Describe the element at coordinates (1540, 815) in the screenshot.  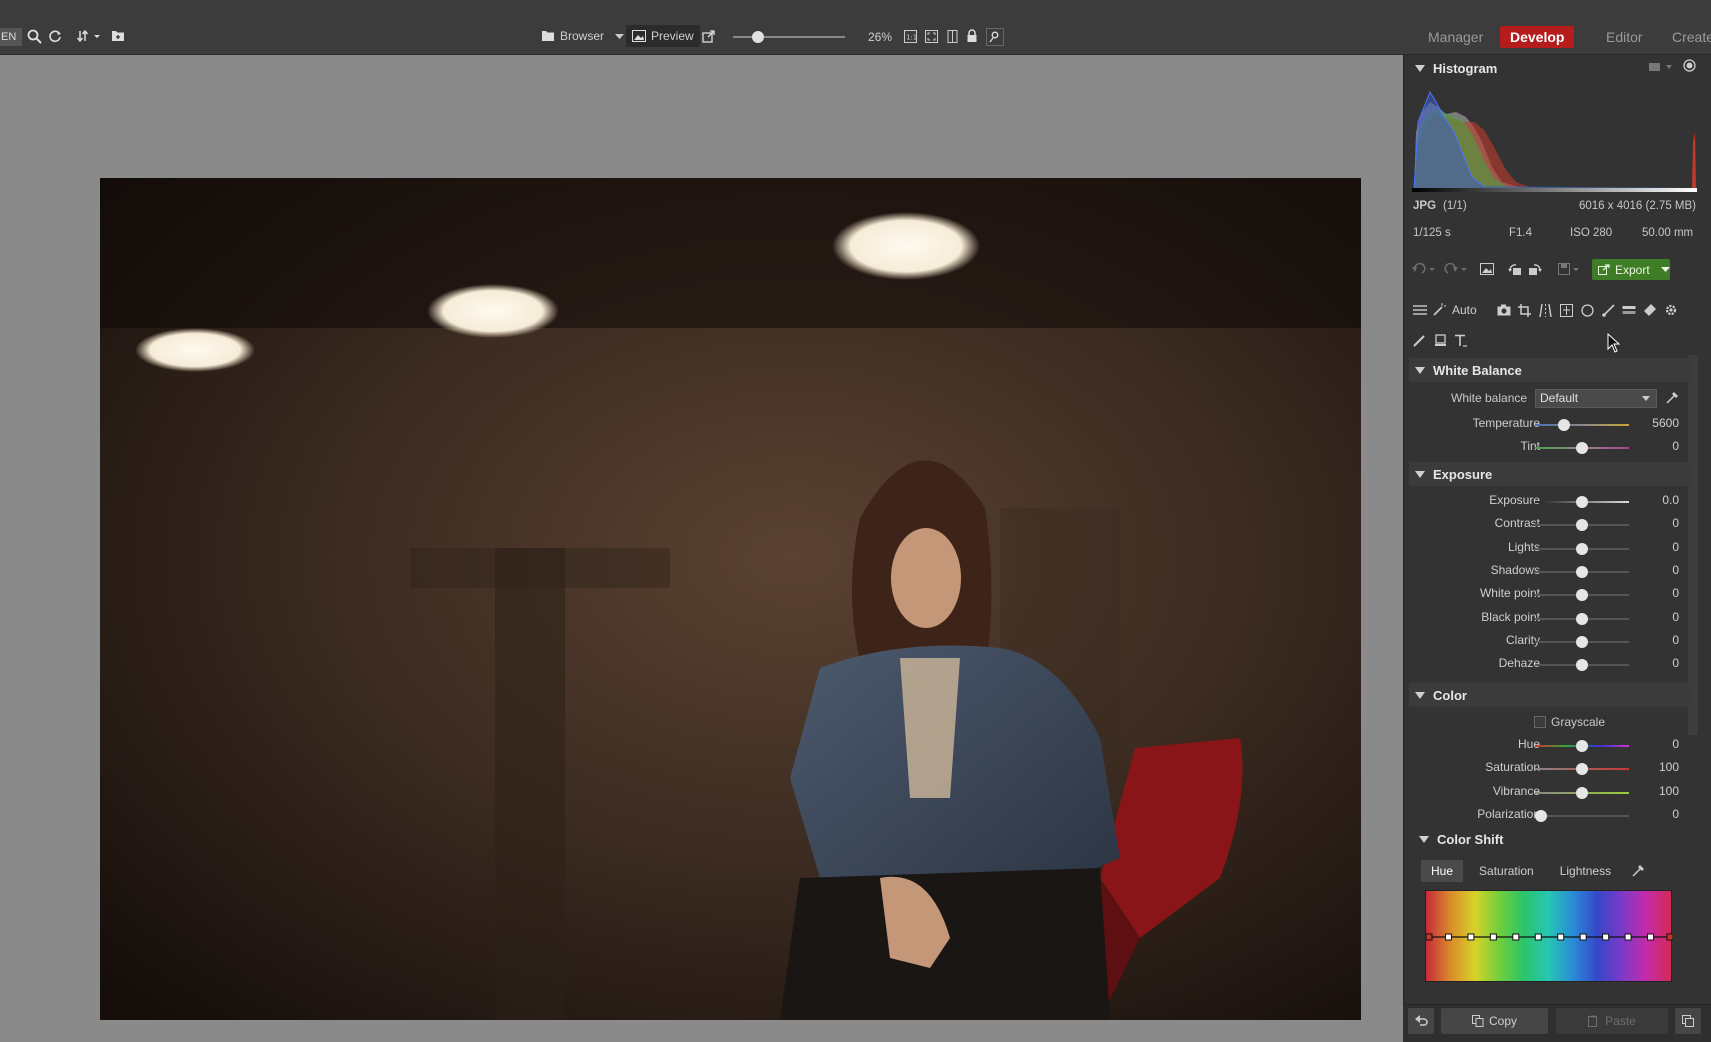
I see `polarization-slider-thumb` at that location.